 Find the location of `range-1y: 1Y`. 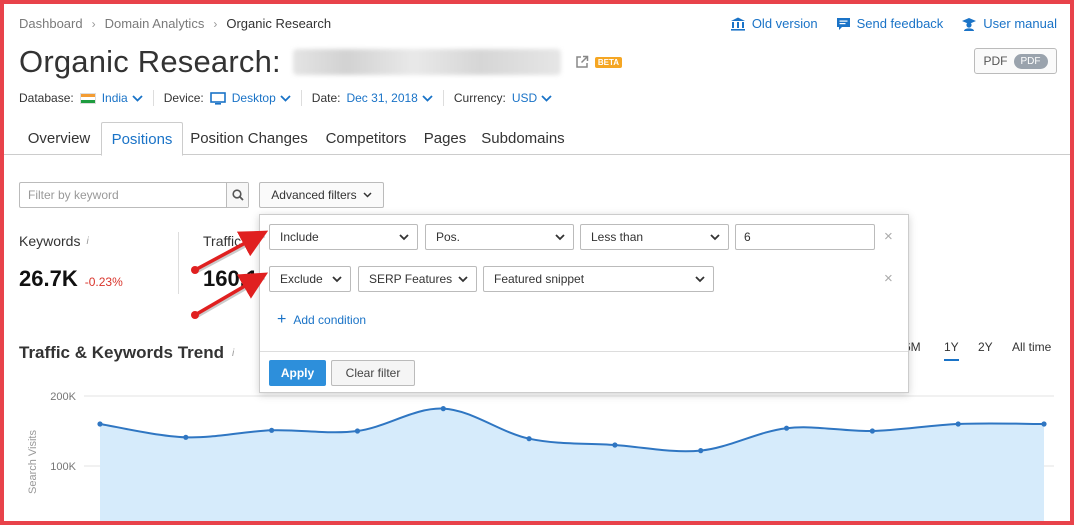

range-1y: 1Y is located at coordinates (951, 350).